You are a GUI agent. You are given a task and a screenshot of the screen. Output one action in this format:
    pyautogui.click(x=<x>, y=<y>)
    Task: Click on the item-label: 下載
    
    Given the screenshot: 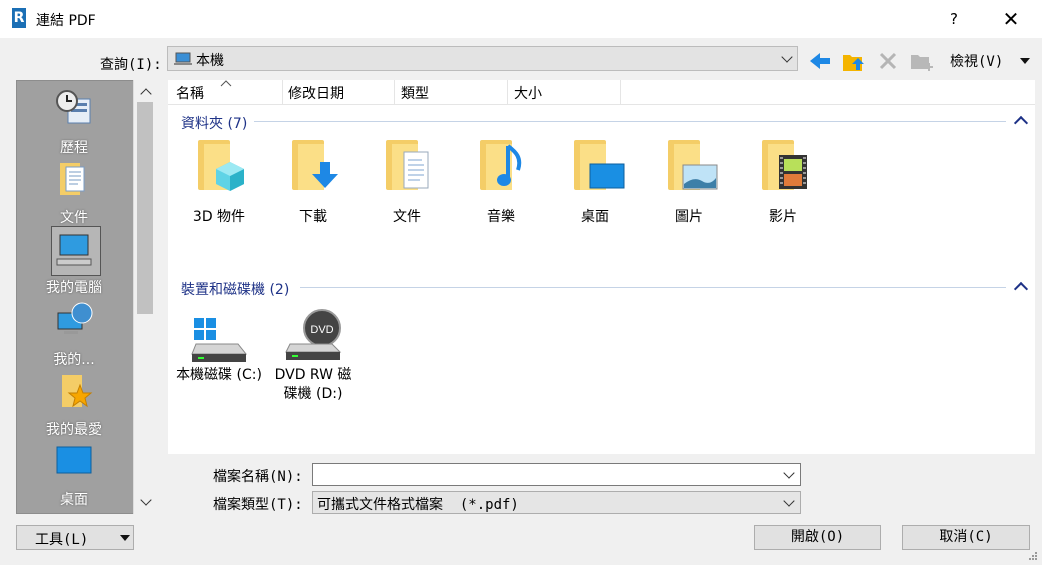 What is the action you would take?
    pyautogui.click(x=313, y=217)
    